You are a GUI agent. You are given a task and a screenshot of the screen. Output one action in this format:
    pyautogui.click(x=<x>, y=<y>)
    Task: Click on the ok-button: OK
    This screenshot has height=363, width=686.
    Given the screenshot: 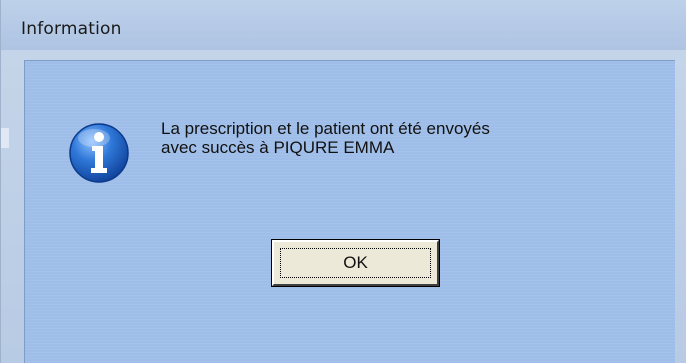 What is the action you would take?
    pyautogui.click(x=355, y=263)
    